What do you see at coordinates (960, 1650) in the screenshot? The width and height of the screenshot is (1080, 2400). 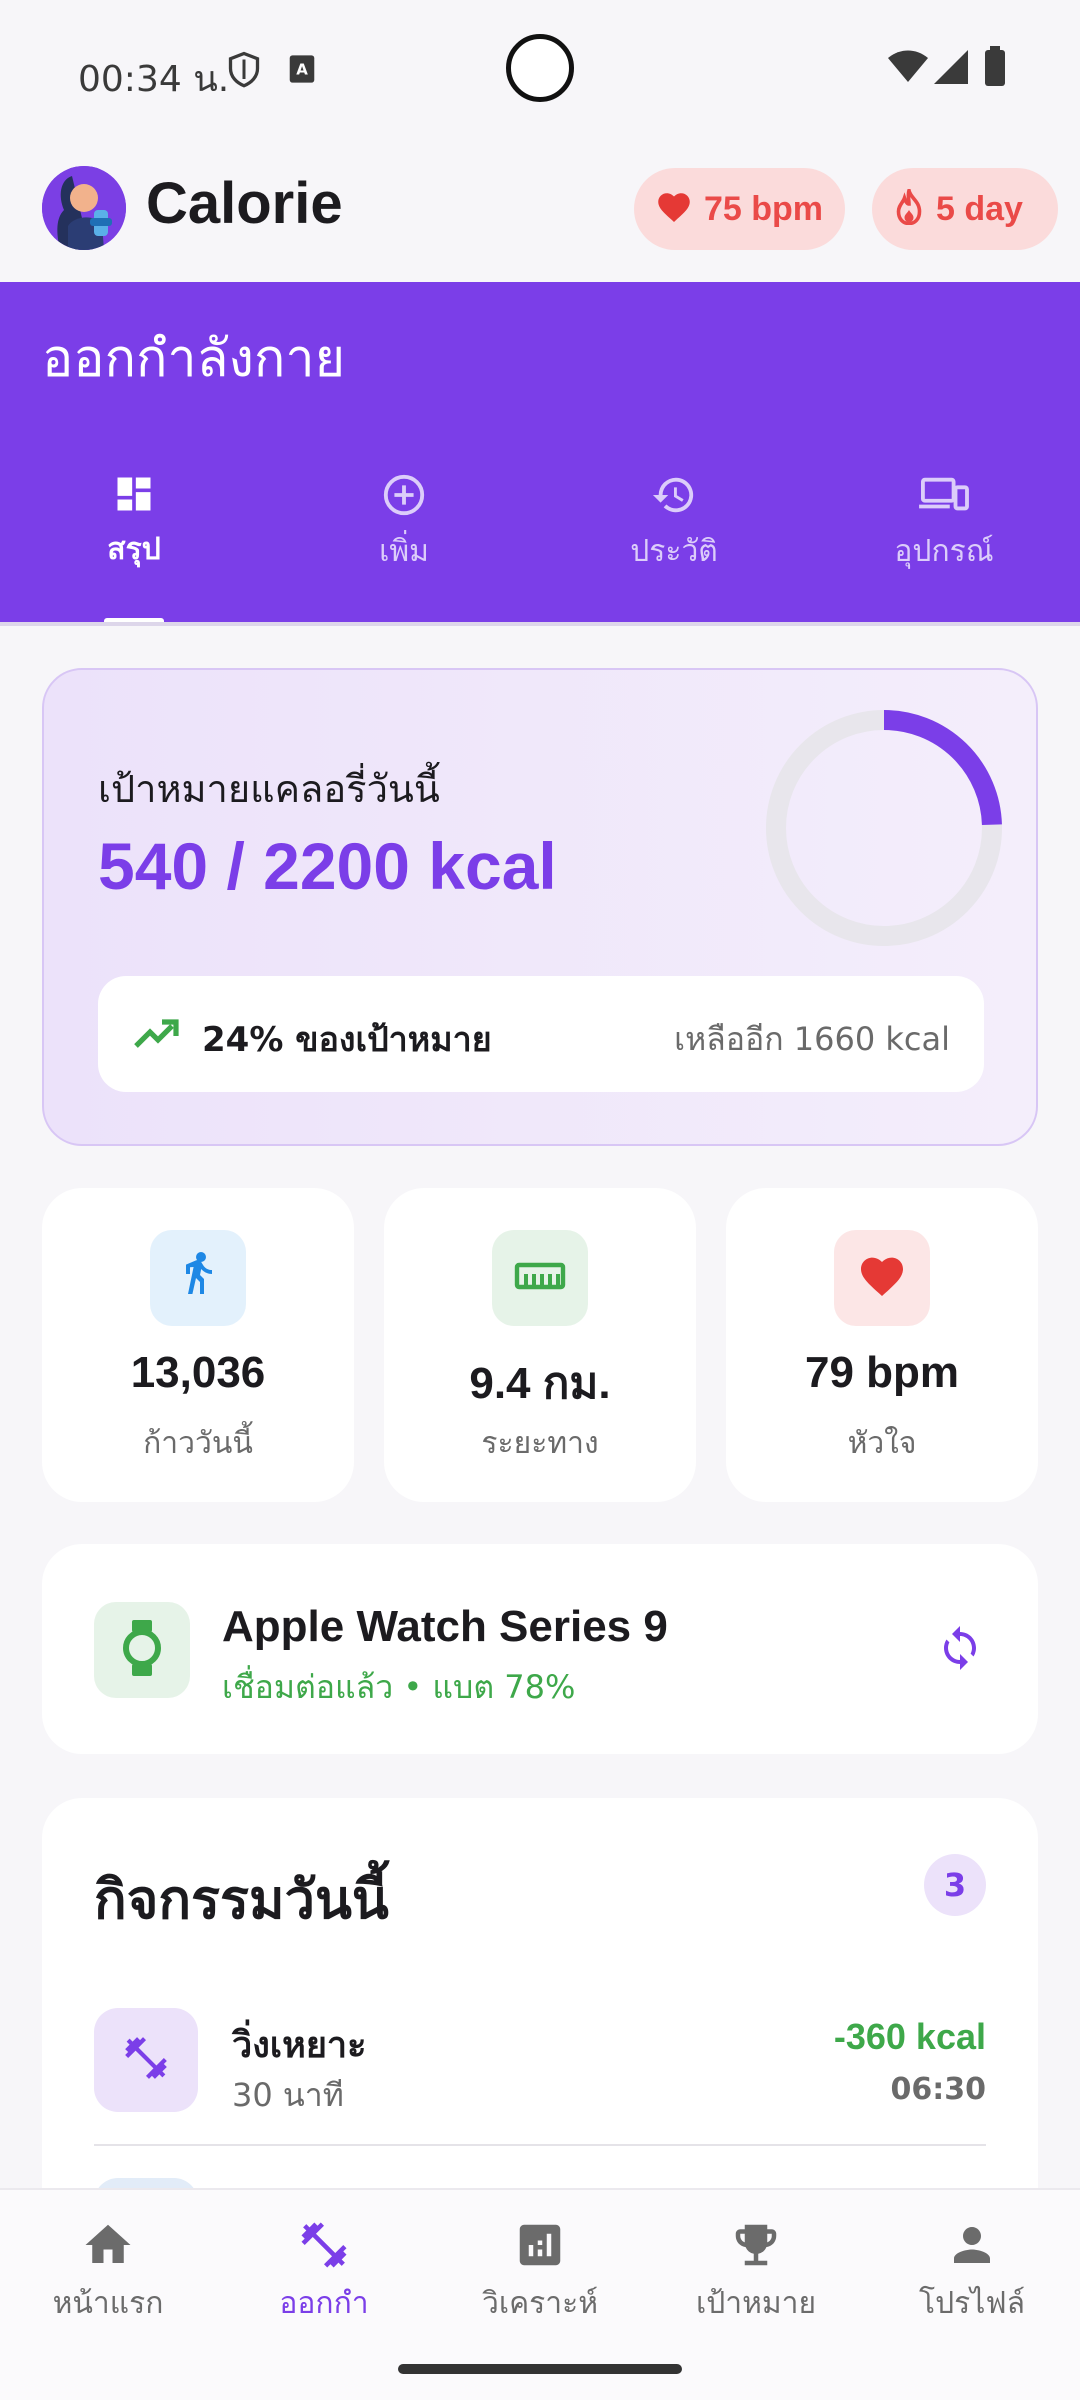 I see `sync-icon` at bounding box center [960, 1650].